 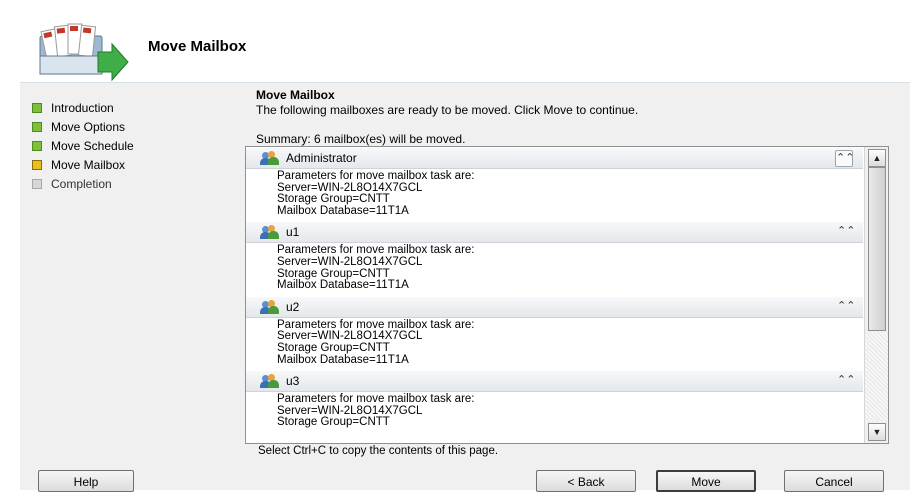 What do you see at coordinates (132, 164) in the screenshot?
I see `step-move-mailbox: Move Mailbox` at bounding box center [132, 164].